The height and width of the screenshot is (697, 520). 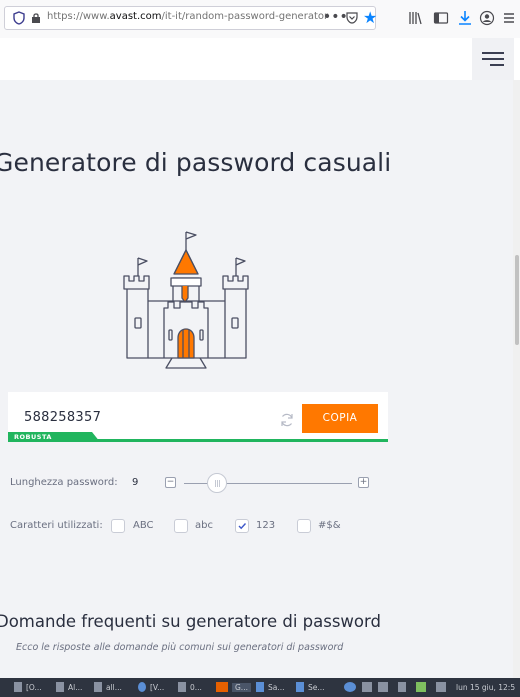 I want to click on length-increase-button: +, so click(x=363, y=482).